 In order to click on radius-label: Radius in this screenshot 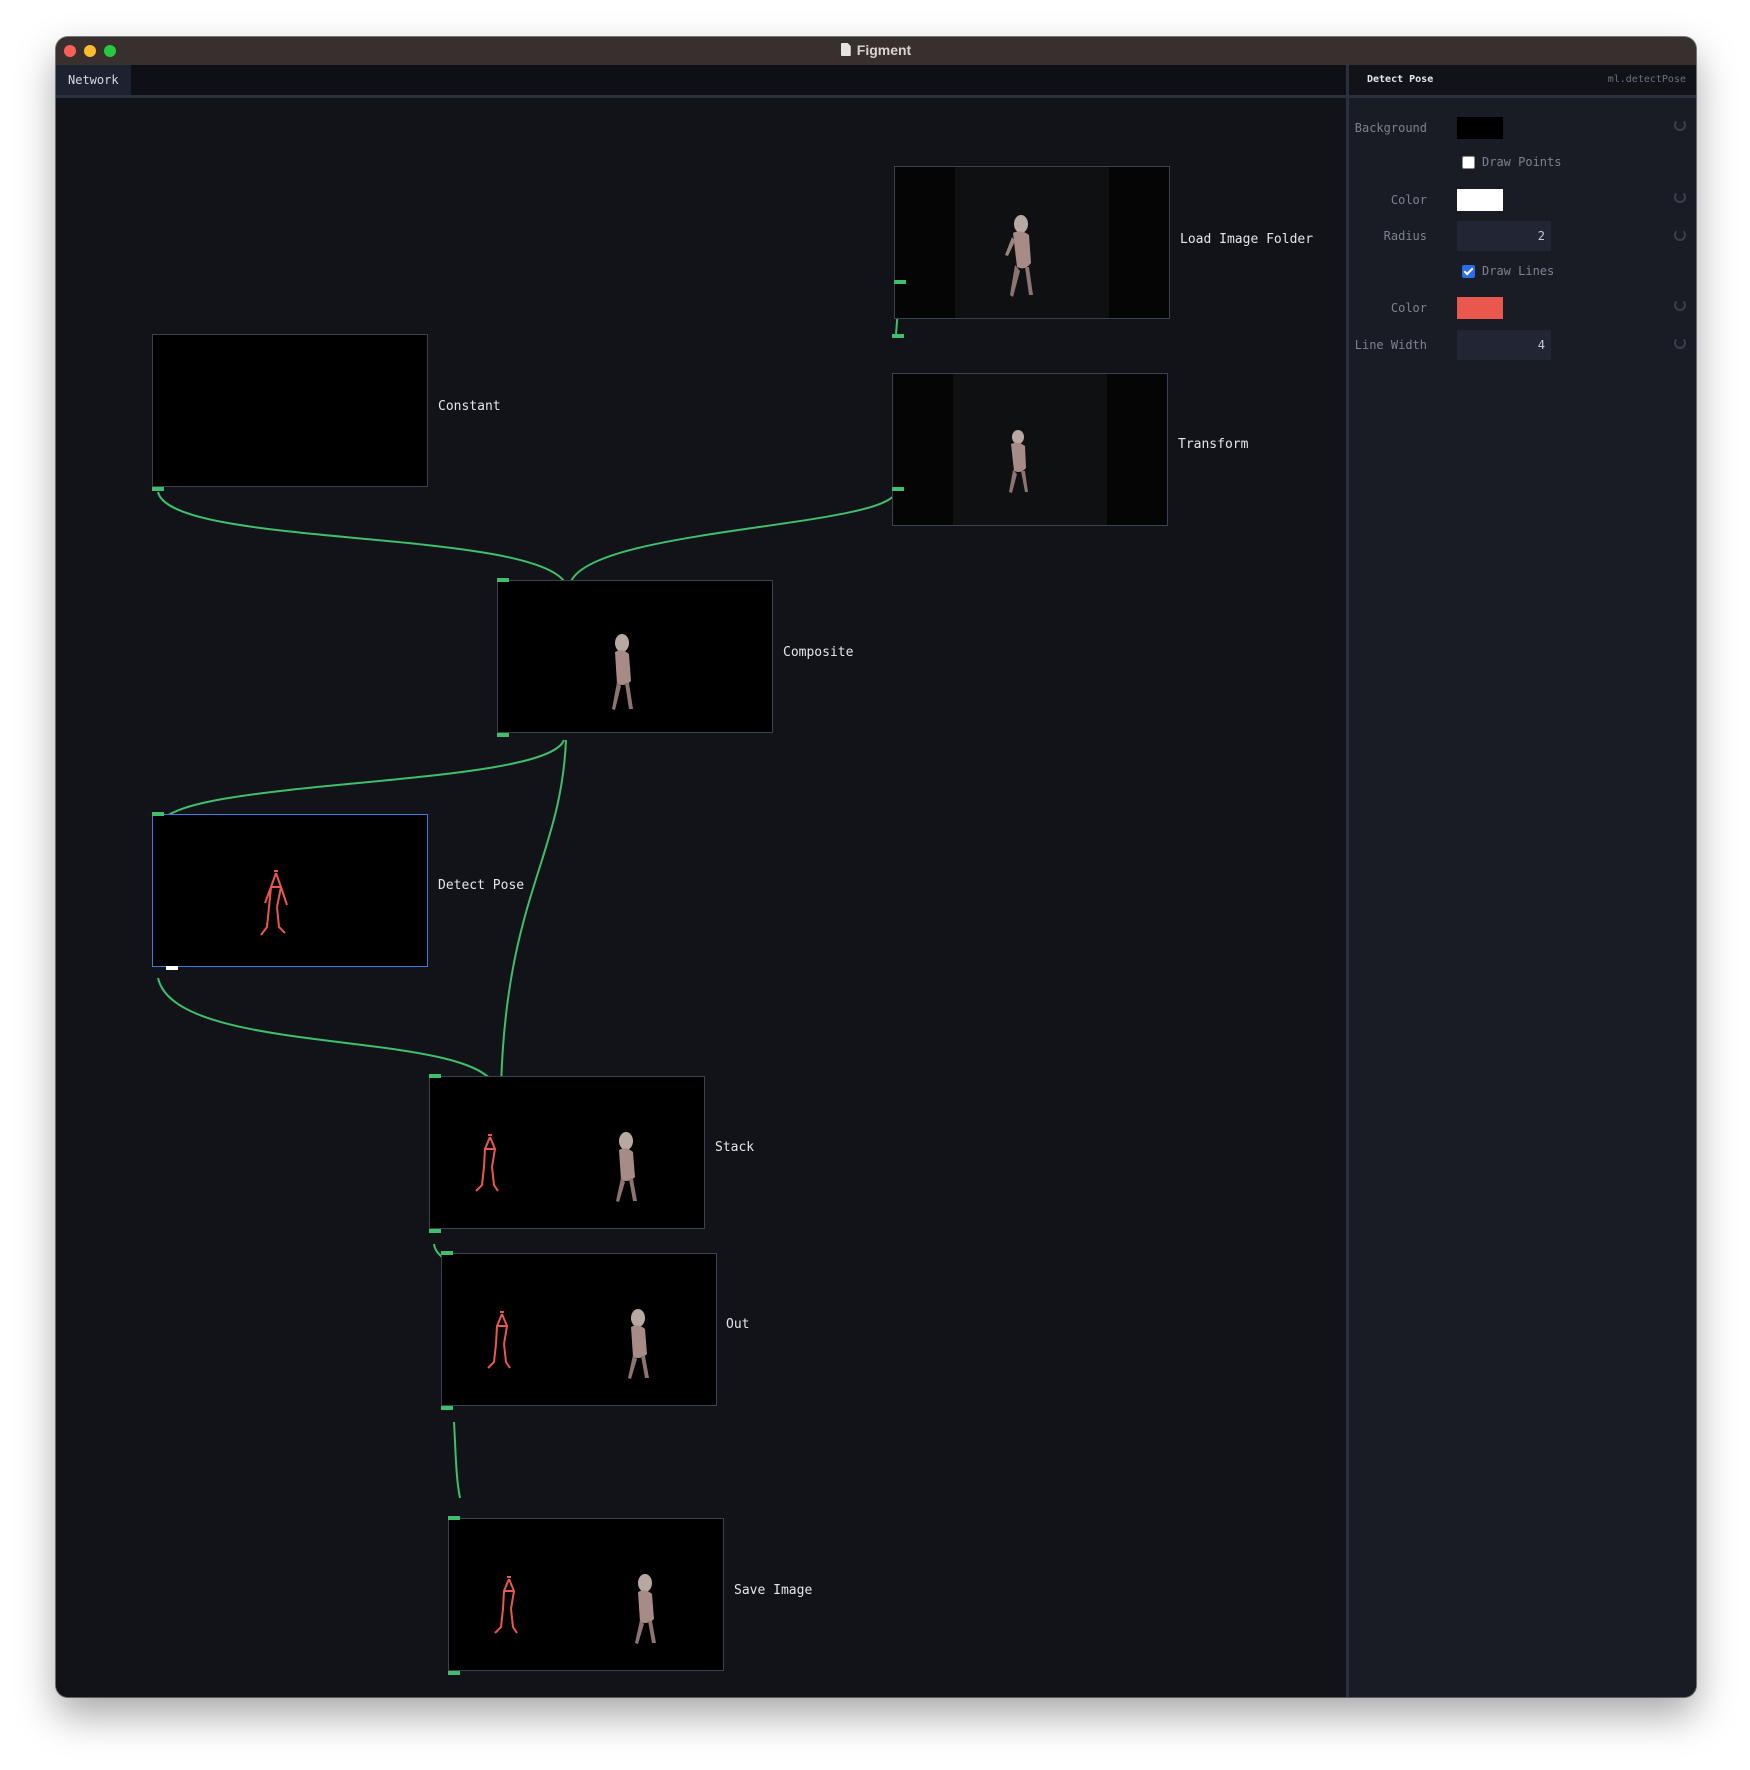, I will do `click(1405, 236)`.